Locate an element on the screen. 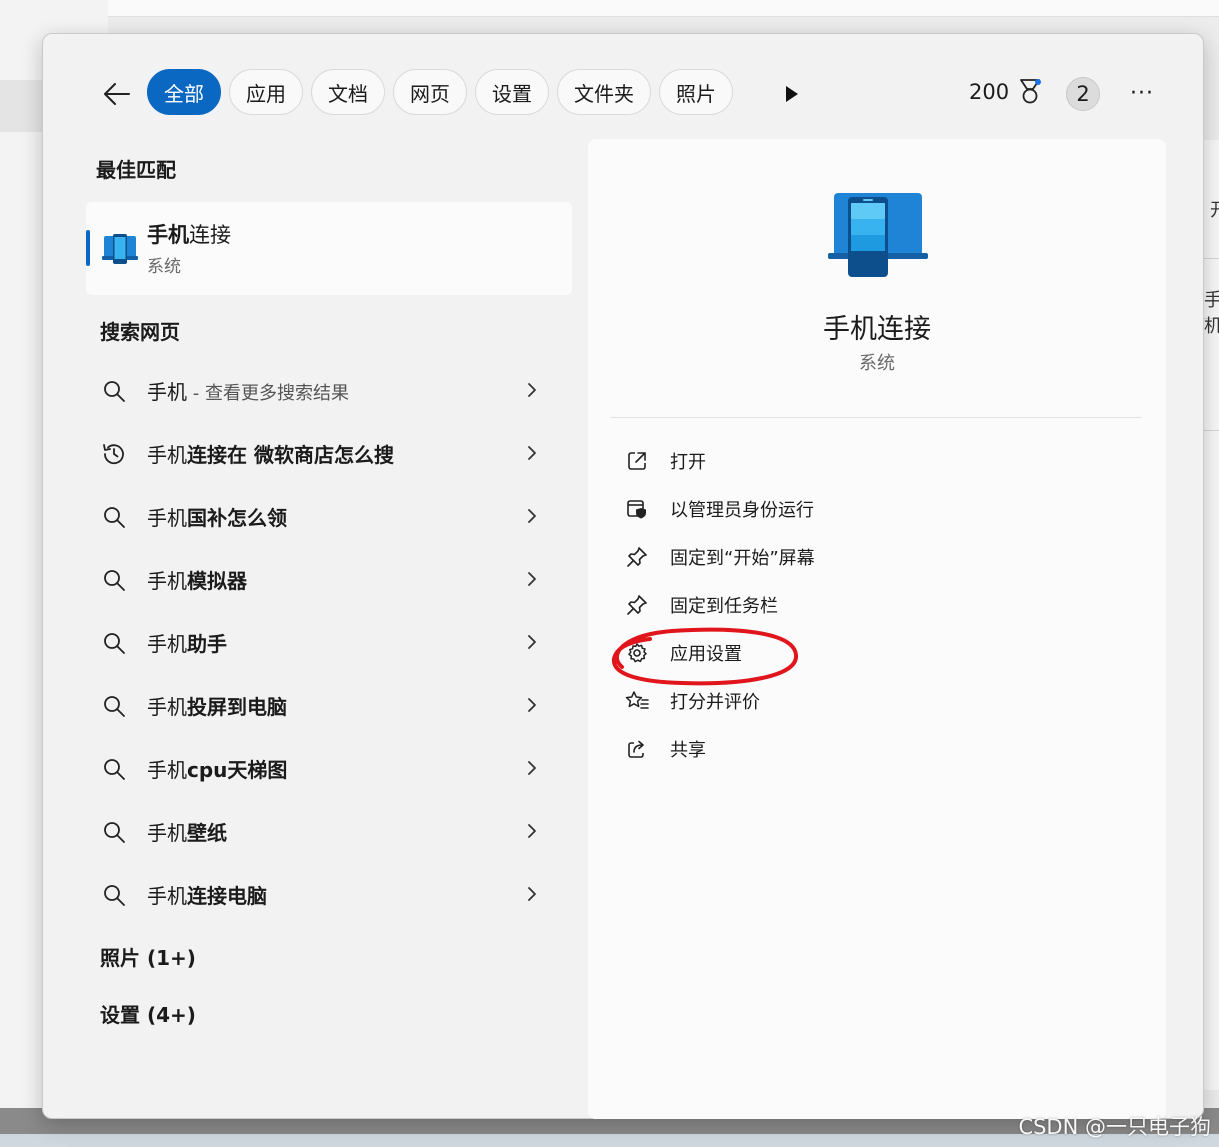 This screenshot has width=1219, height=1147. web-search-item: 手机 - 查看更多搜索结果 is located at coordinates (331, 390).